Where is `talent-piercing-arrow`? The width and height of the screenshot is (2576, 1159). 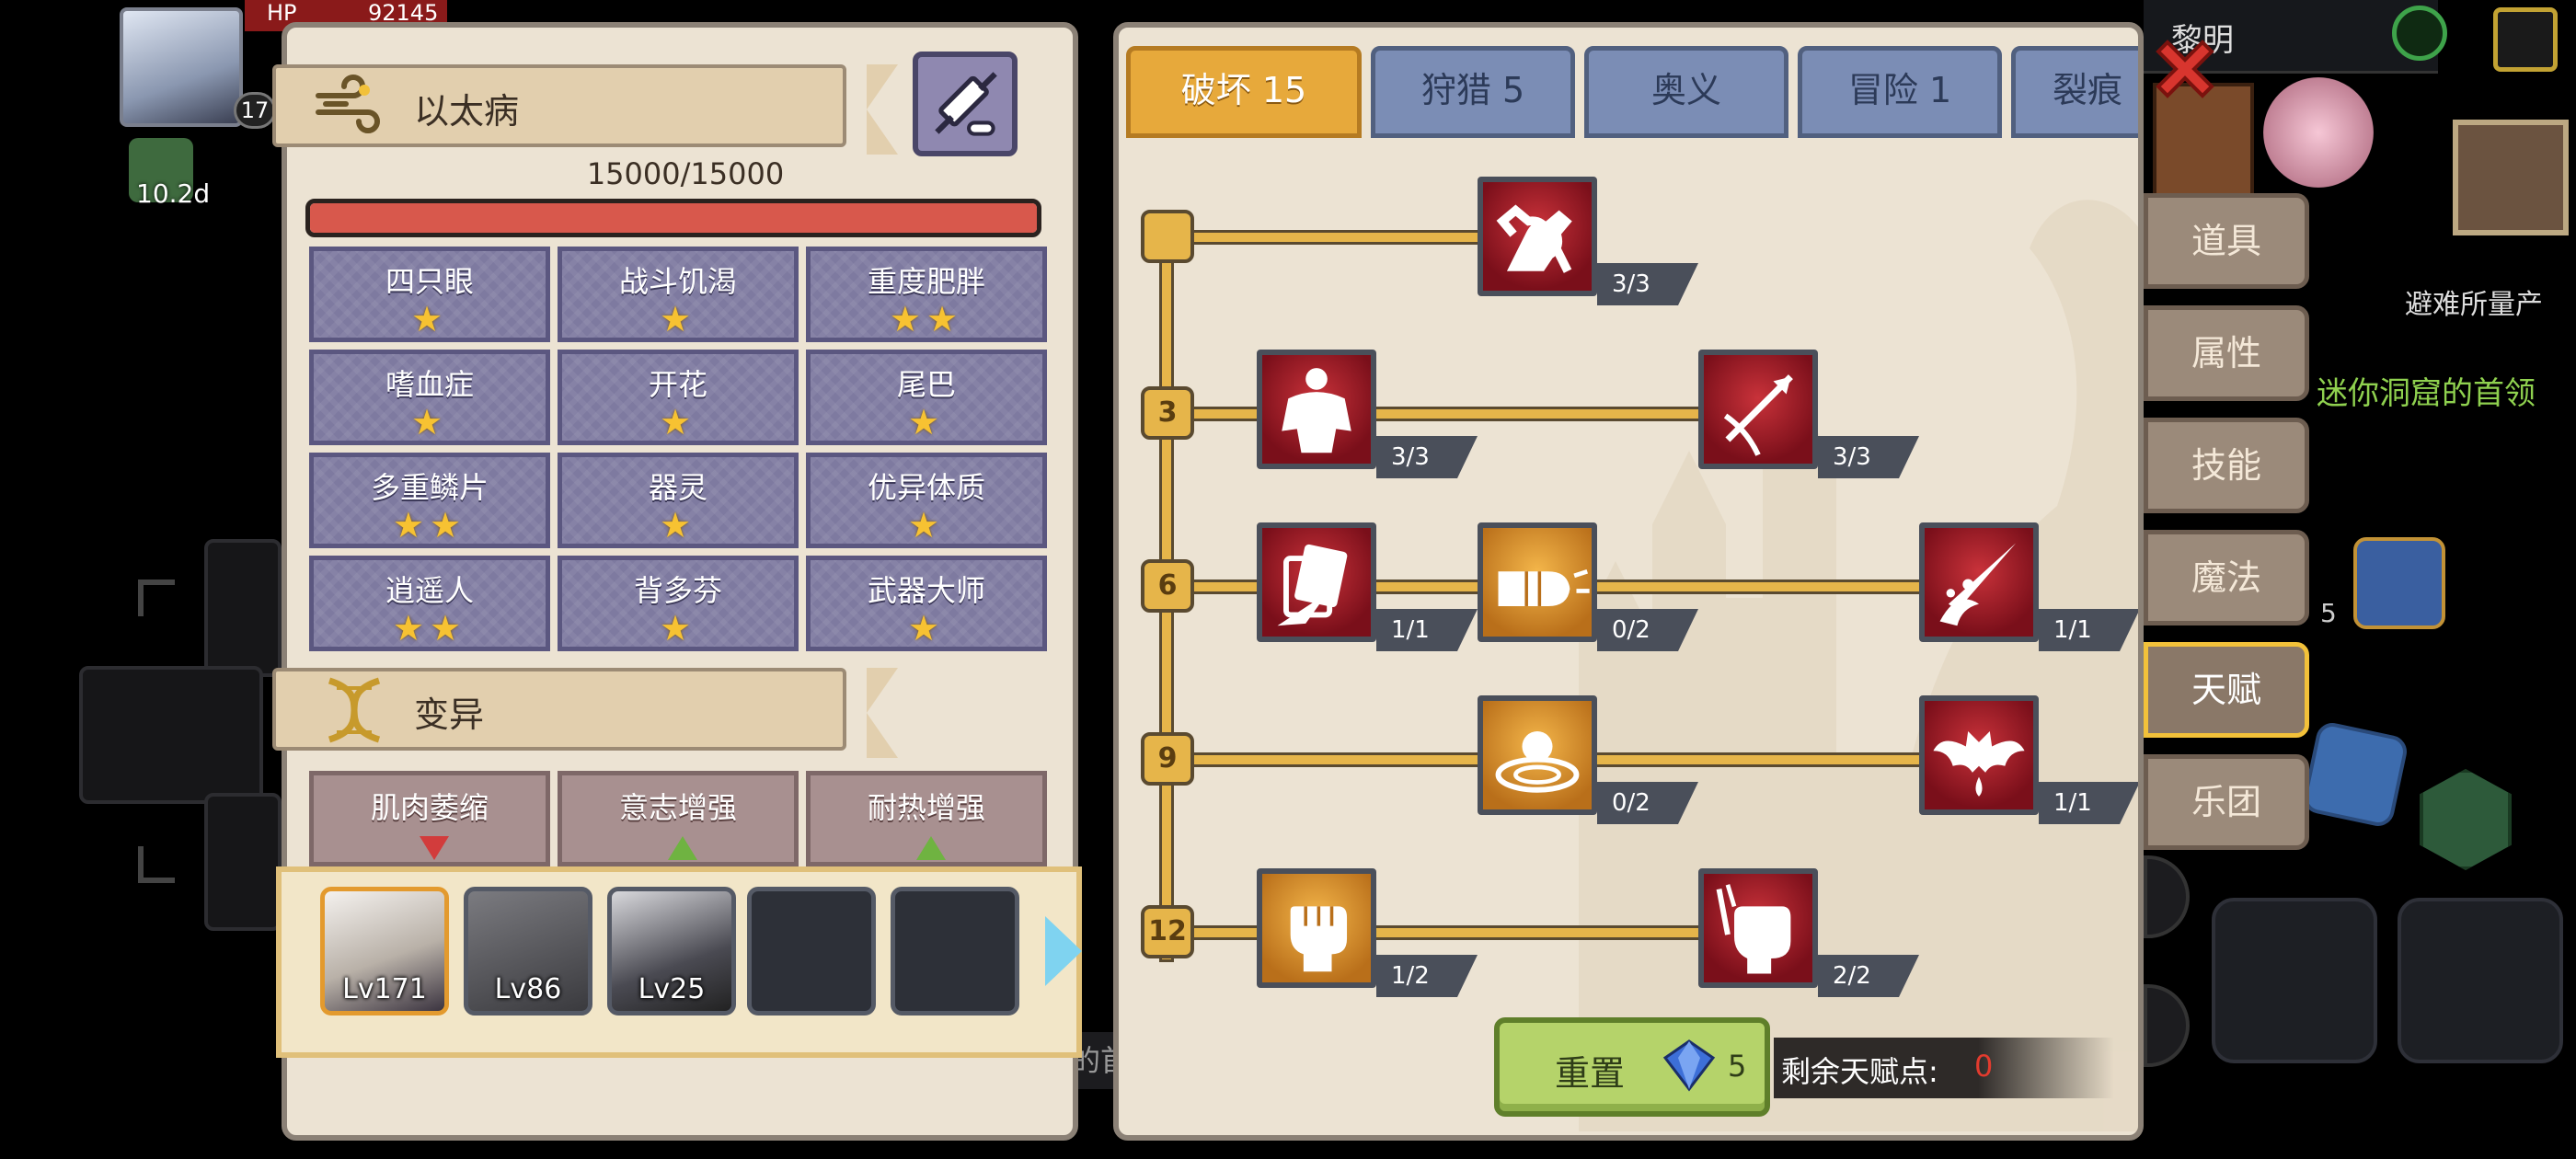
talent-piercing-arrow is located at coordinates (1758, 409).